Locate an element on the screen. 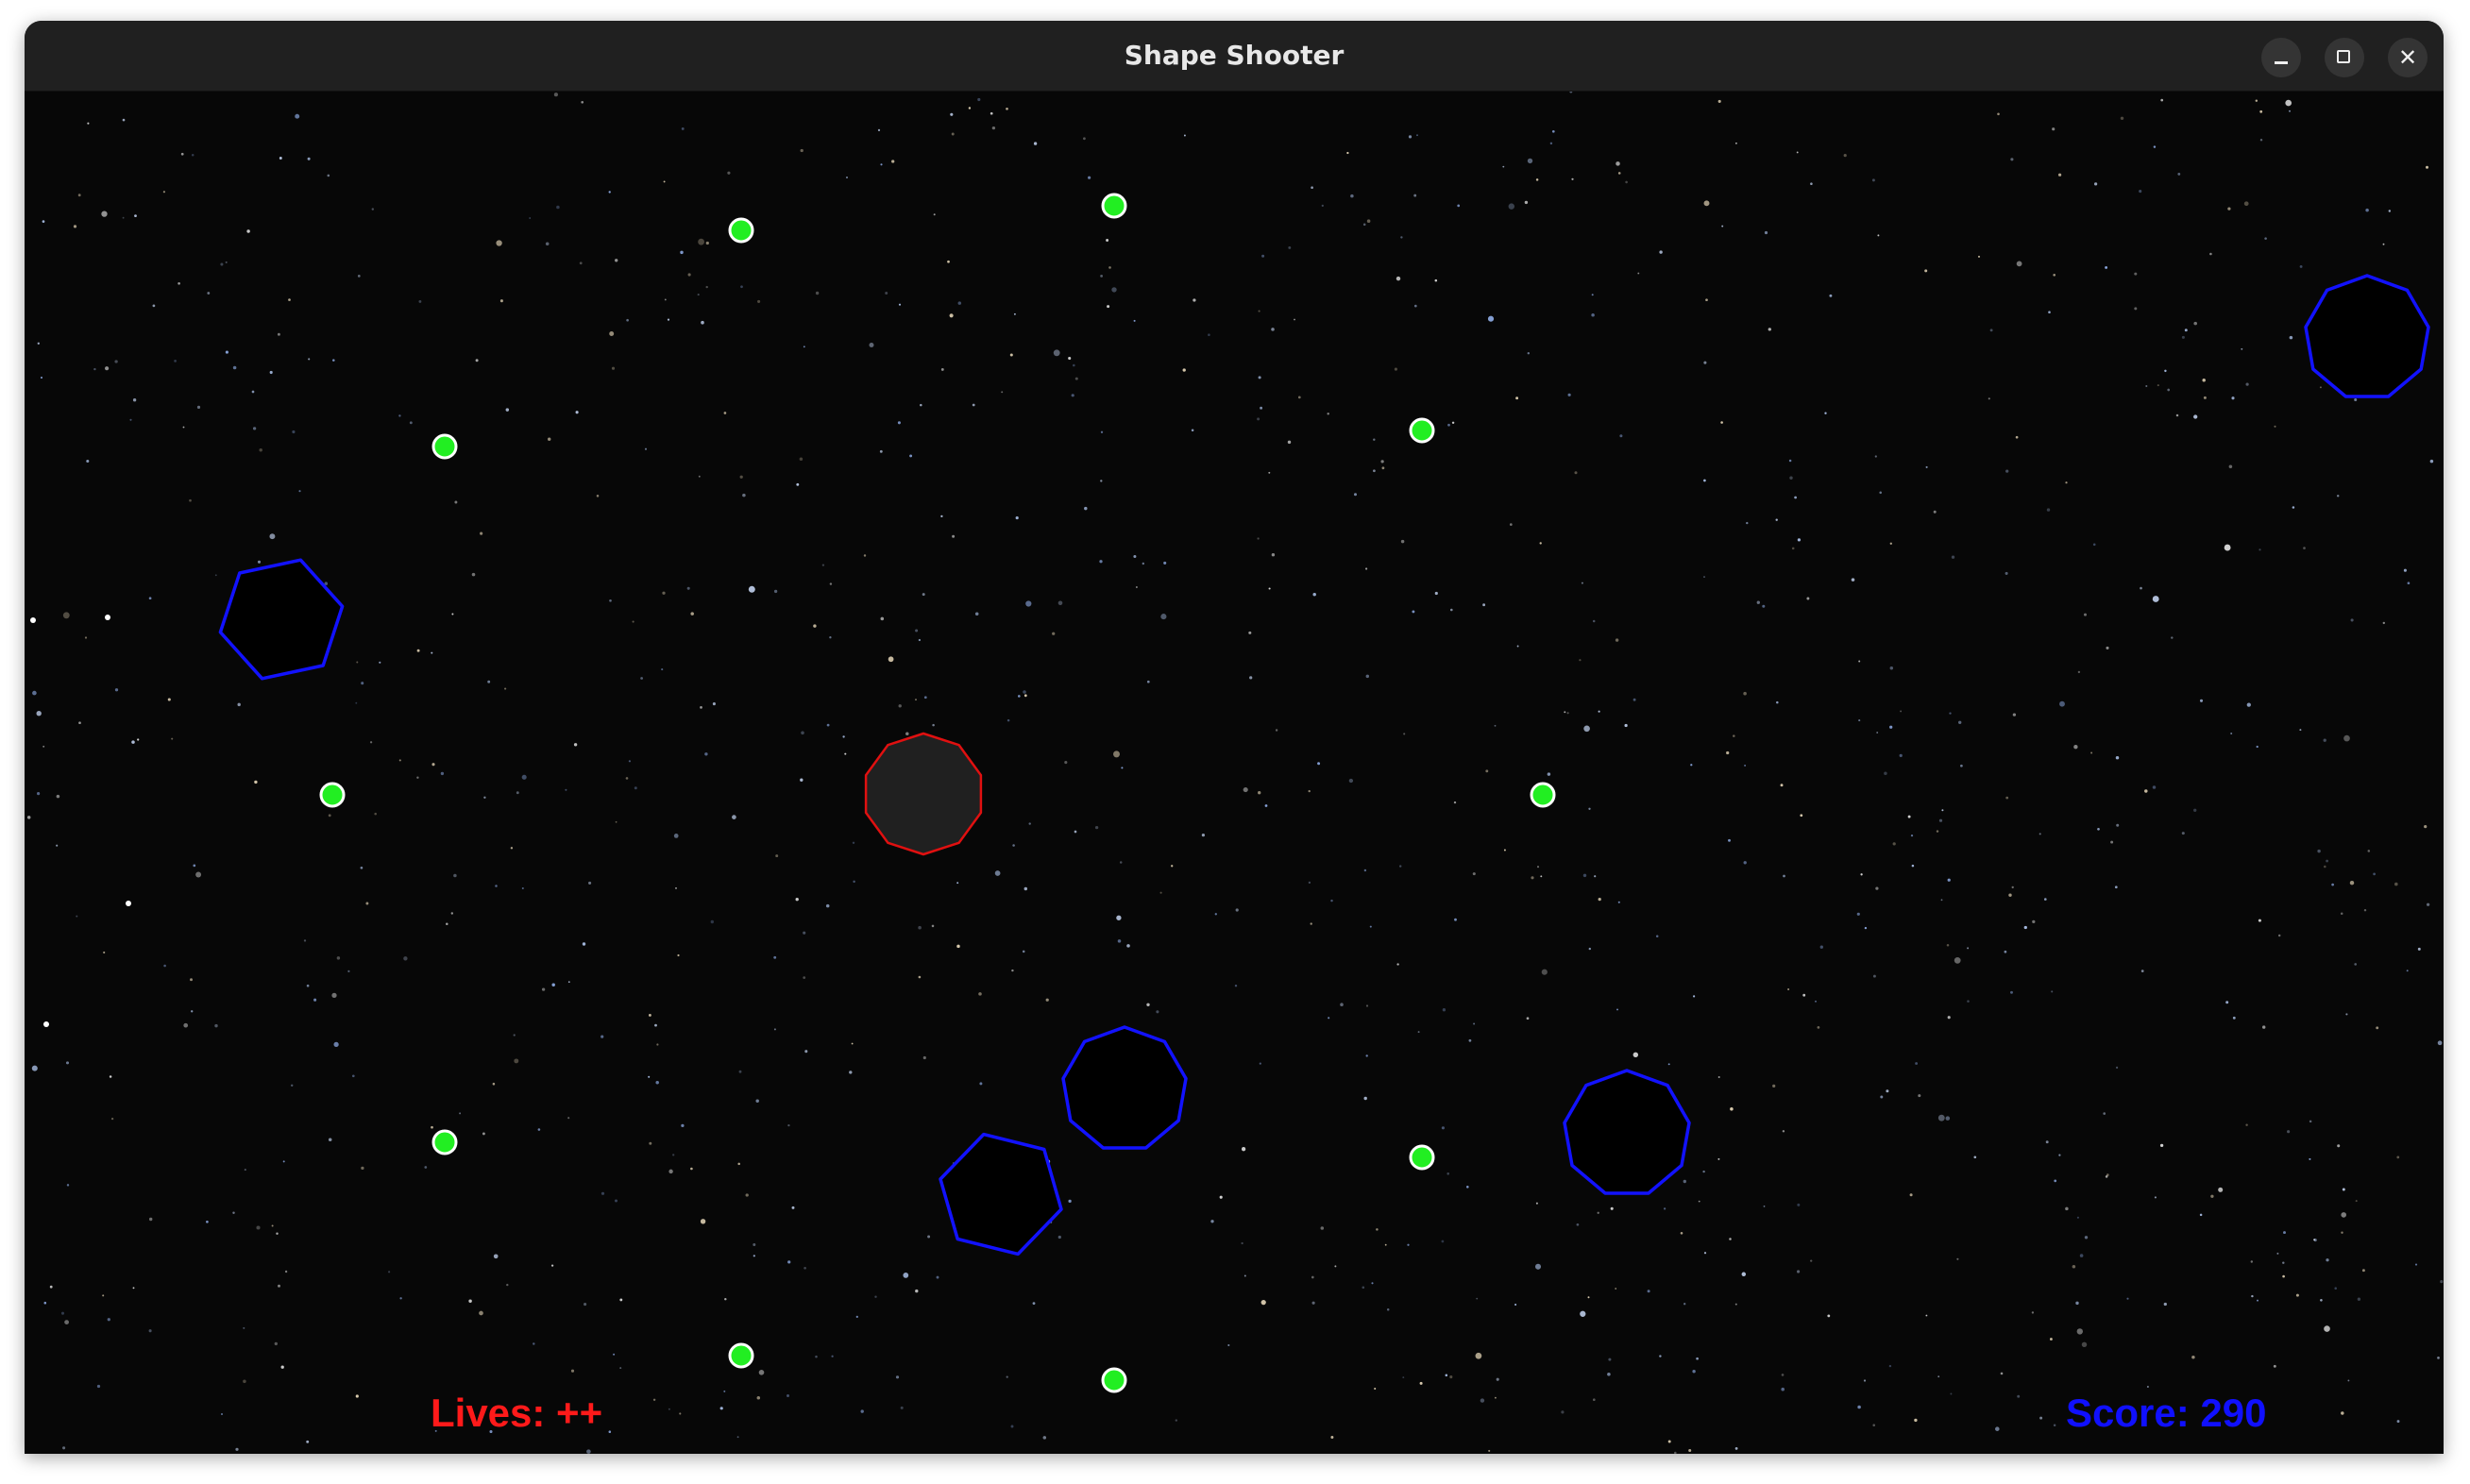 This screenshot has width=2470, height=1484. minimize-button is located at coordinates (2281, 57).